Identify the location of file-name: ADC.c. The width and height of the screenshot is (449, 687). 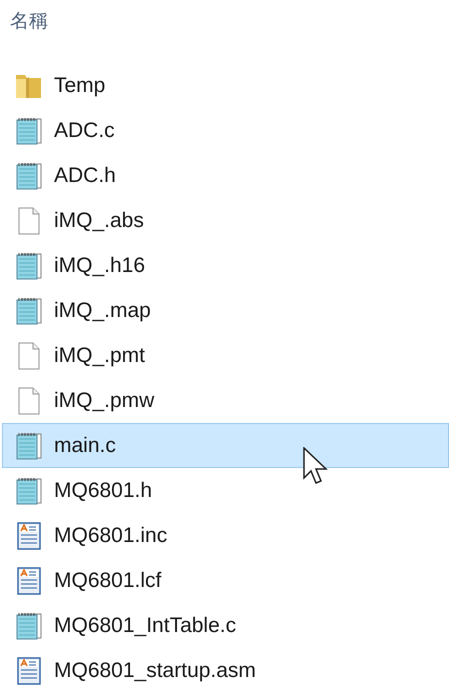
(84, 131).